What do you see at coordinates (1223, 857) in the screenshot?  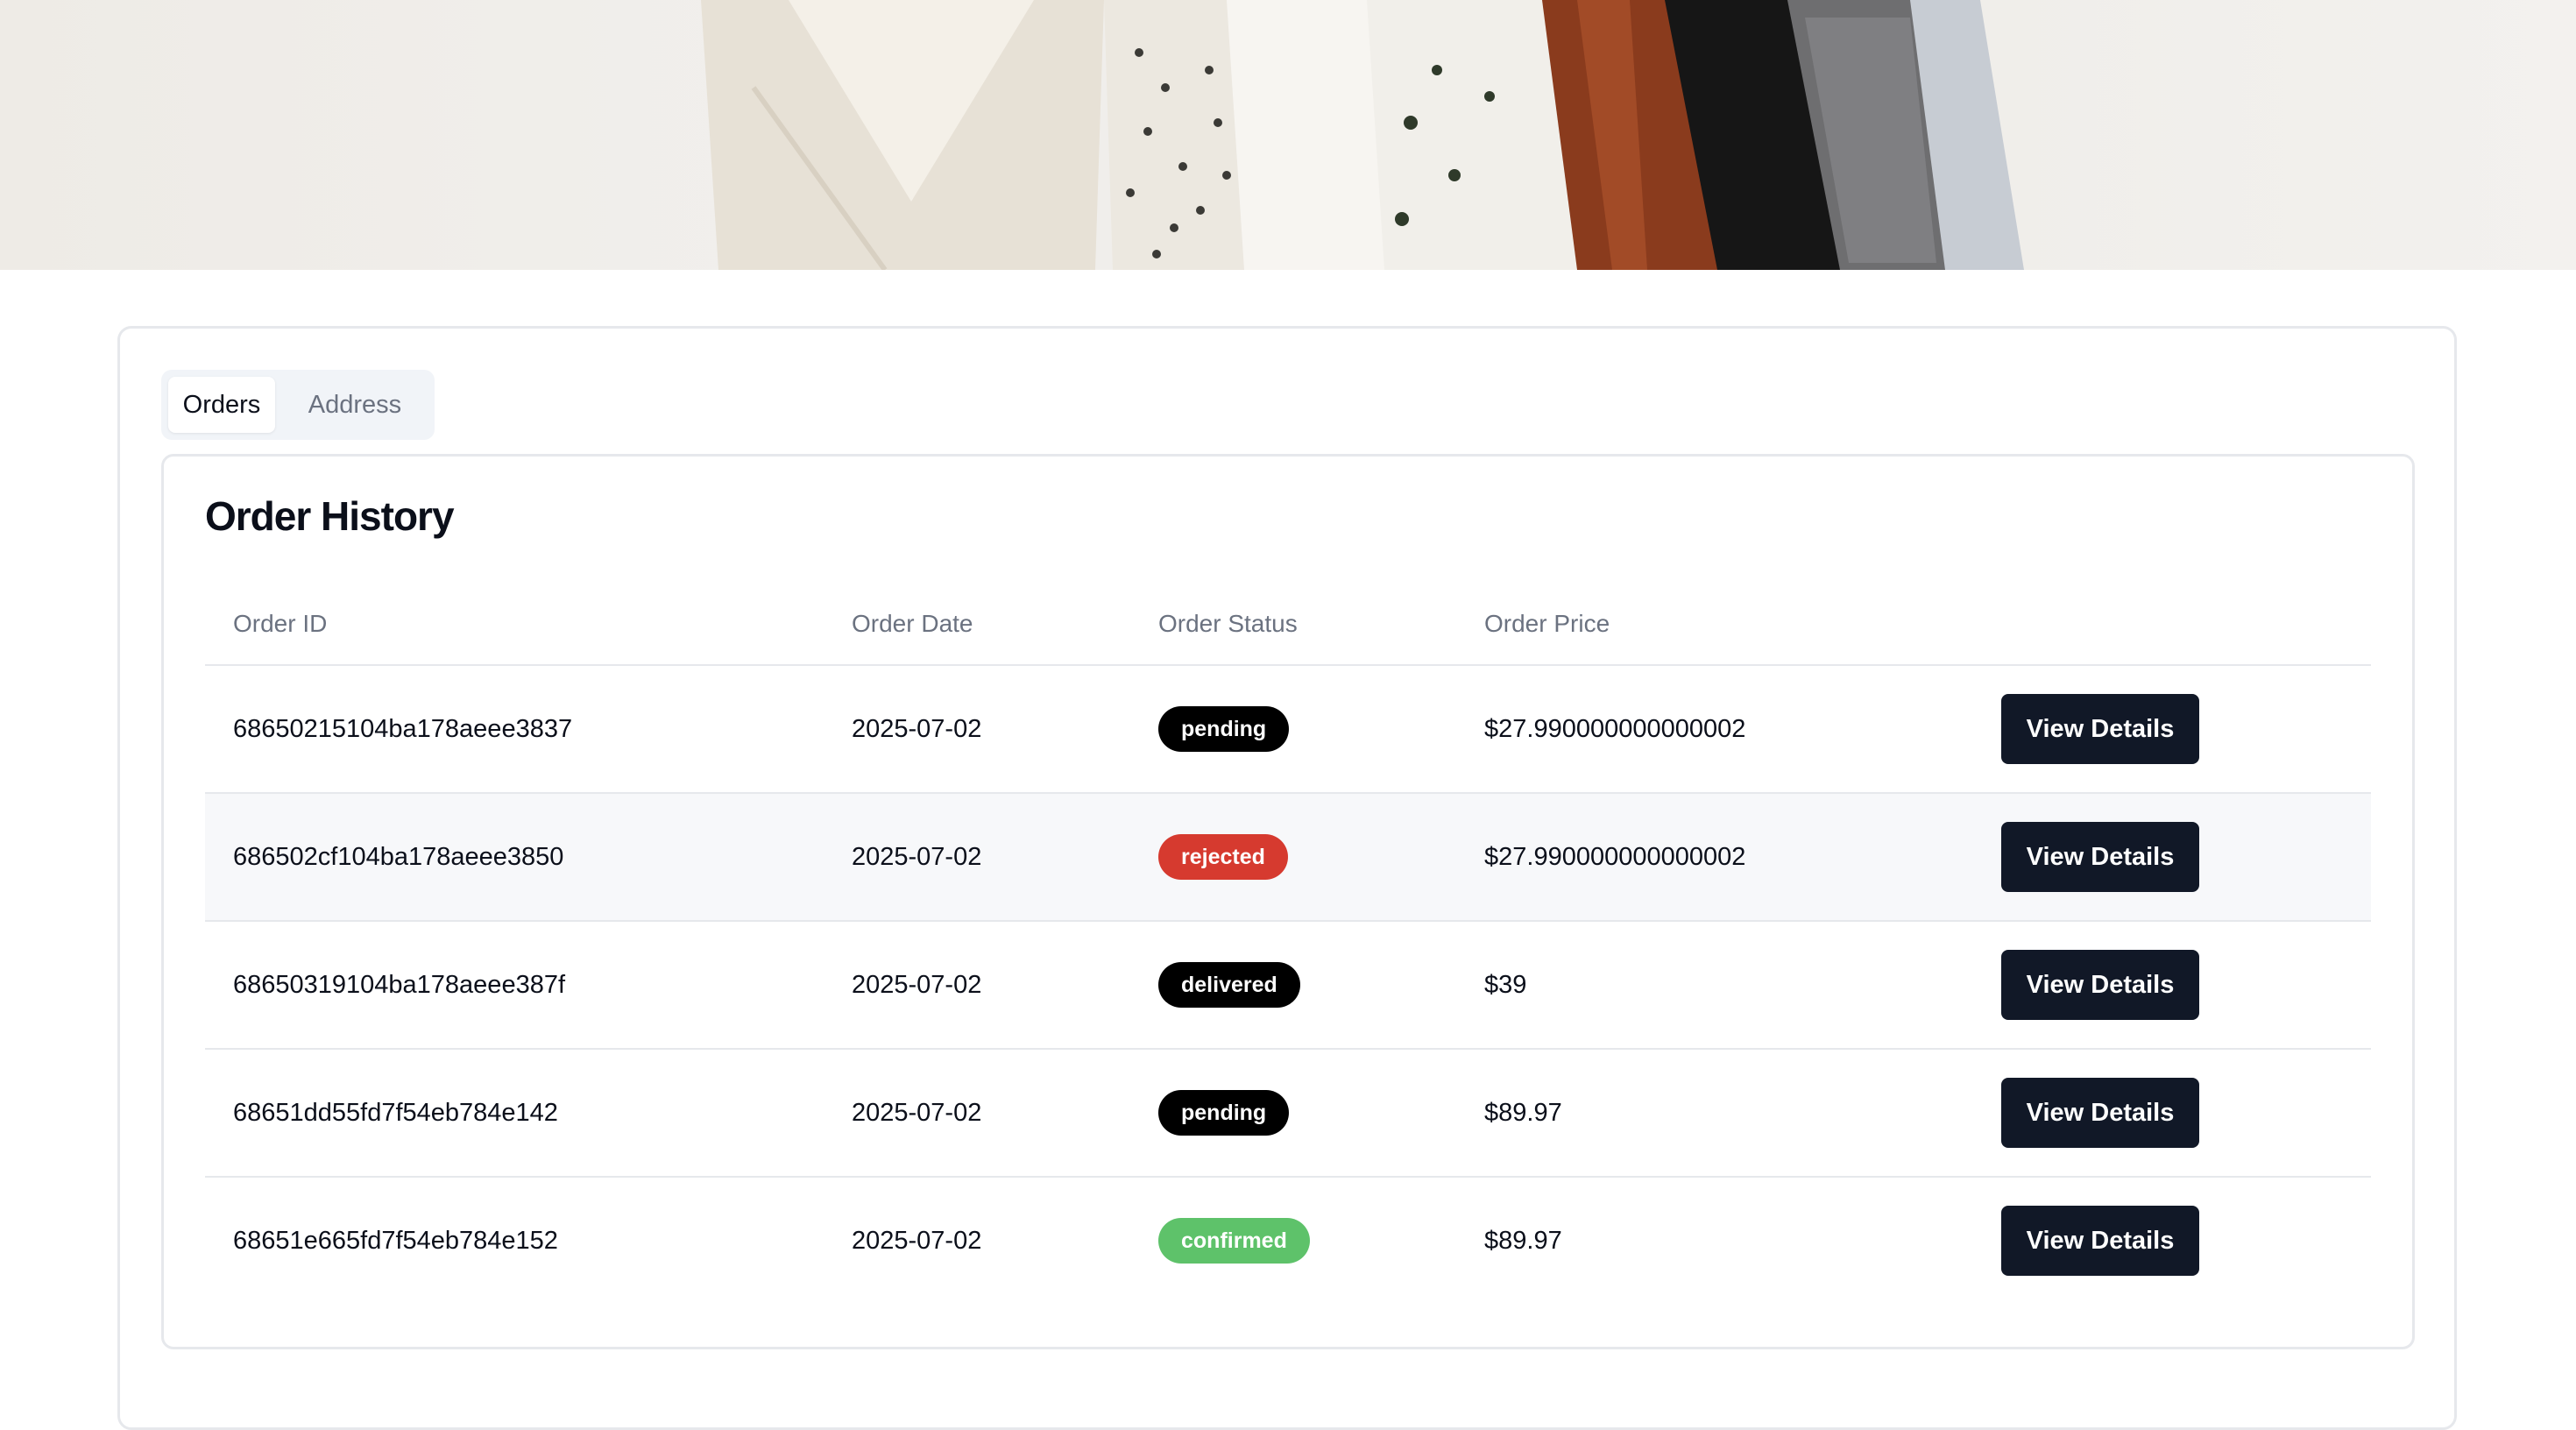 I see `status-badge: rejected` at bounding box center [1223, 857].